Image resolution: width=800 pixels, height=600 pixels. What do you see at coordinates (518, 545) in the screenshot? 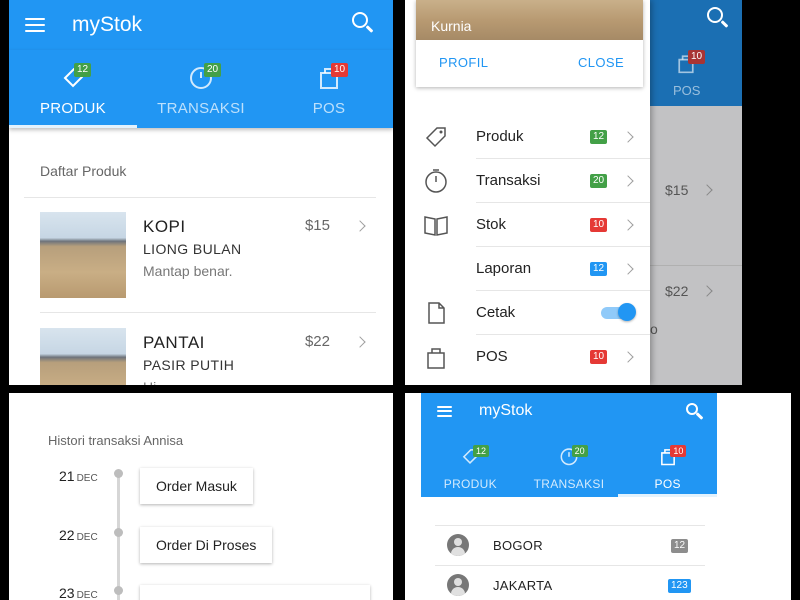
I see `pos-name: BOGOR` at bounding box center [518, 545].